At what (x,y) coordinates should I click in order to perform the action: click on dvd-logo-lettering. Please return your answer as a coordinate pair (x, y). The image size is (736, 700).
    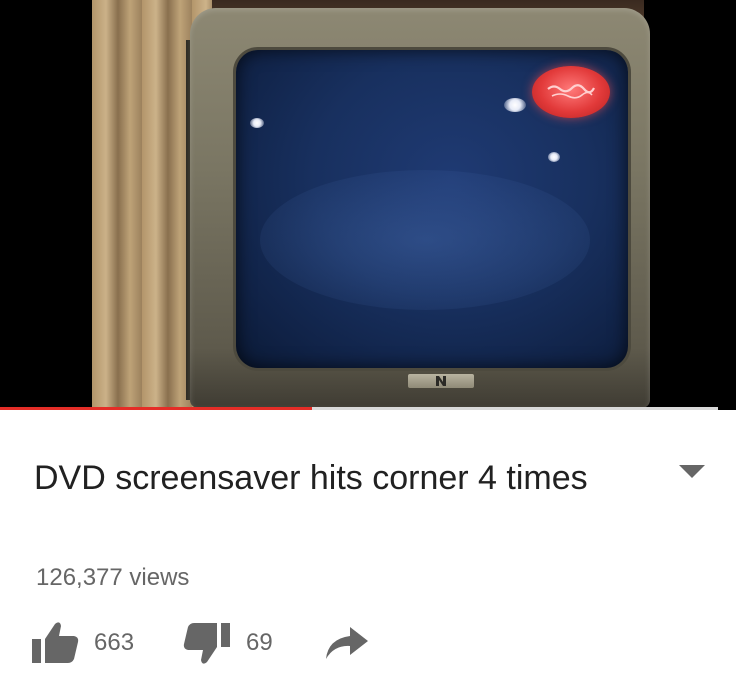
    Looking at the image, I should click on (571, 91).